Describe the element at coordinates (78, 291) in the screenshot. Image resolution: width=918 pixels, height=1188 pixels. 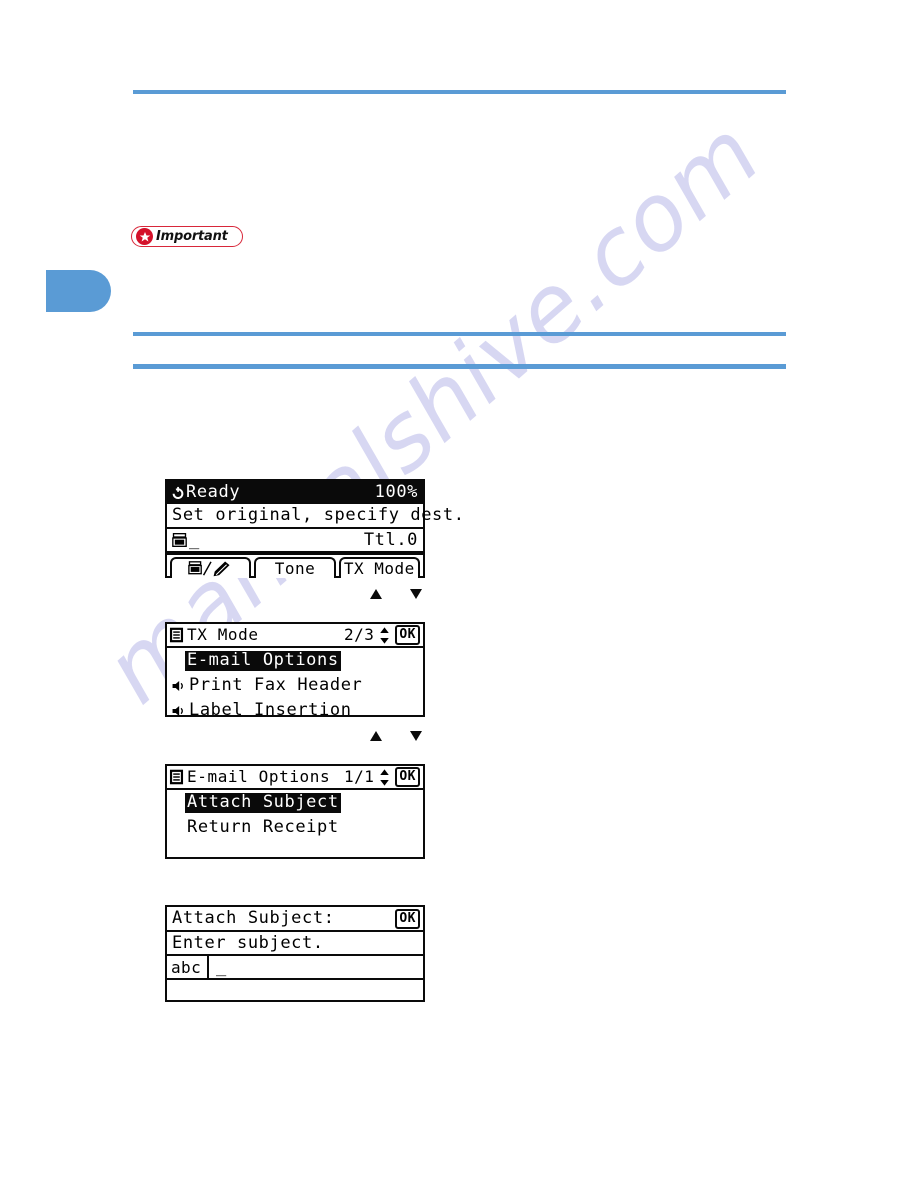
I see `chapter-tab` at that location.